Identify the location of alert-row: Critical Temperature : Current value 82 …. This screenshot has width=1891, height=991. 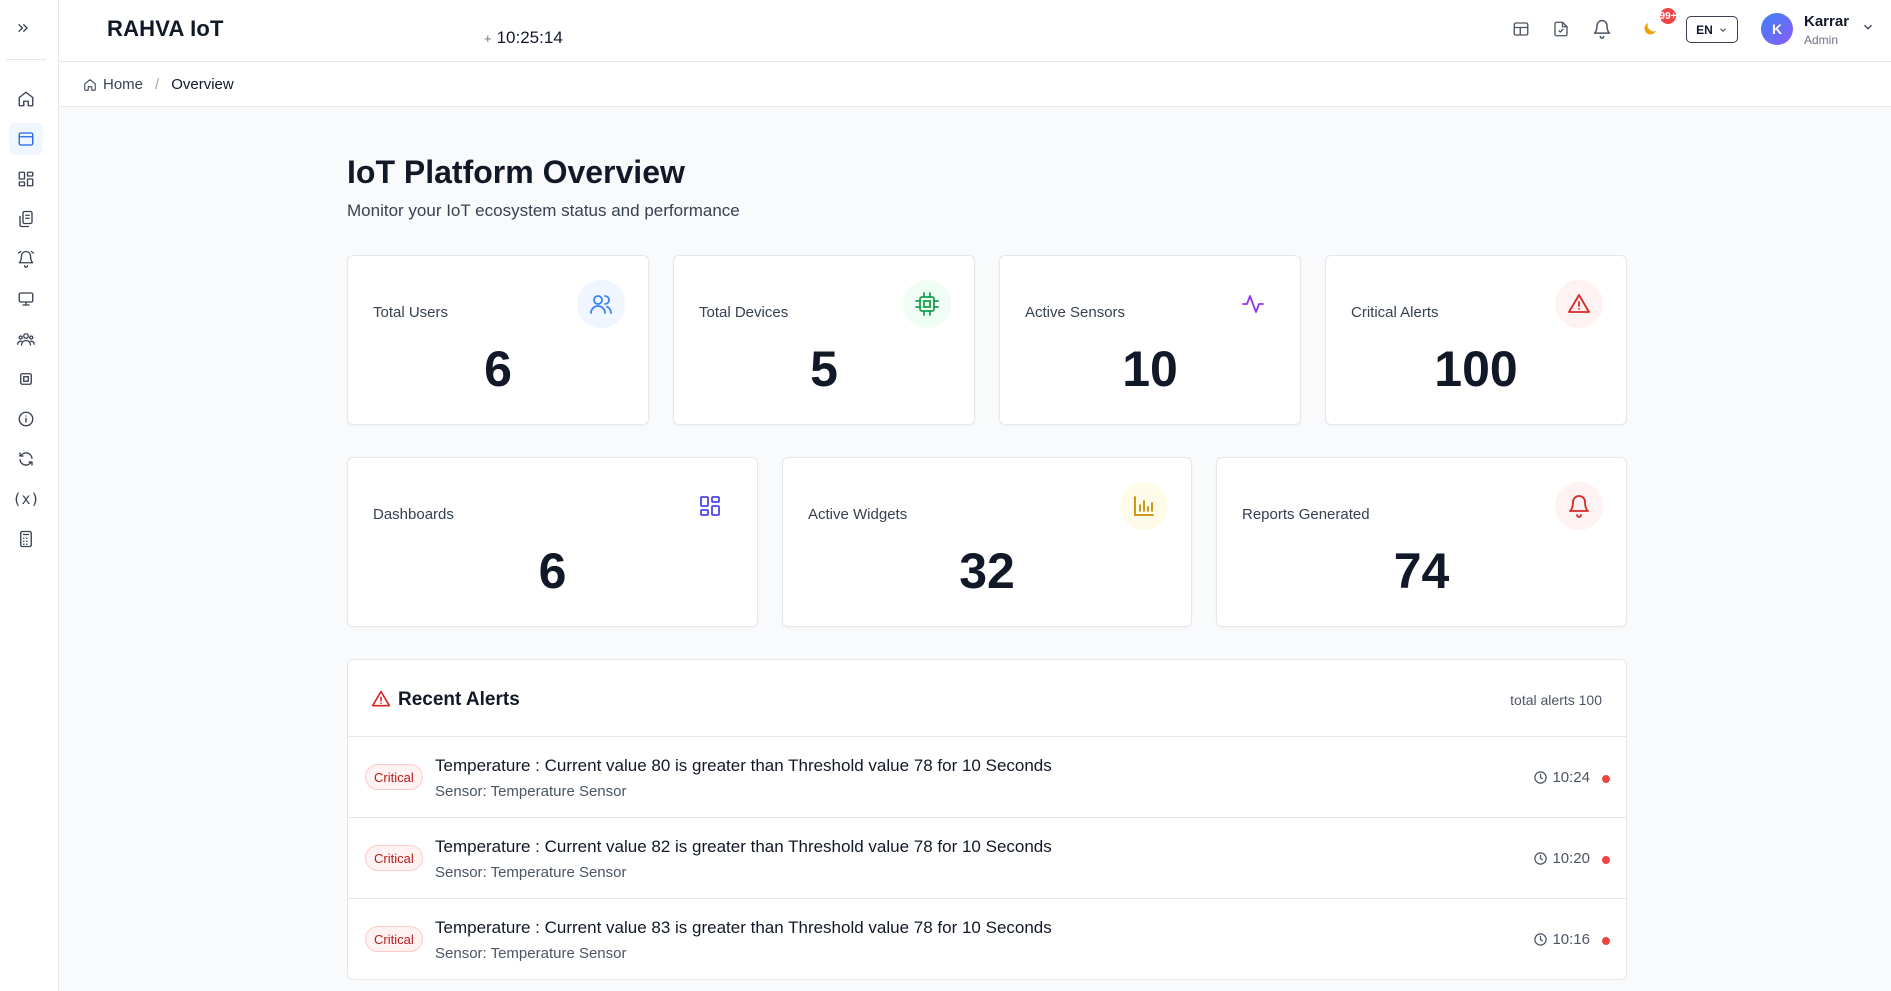
(987, 858).